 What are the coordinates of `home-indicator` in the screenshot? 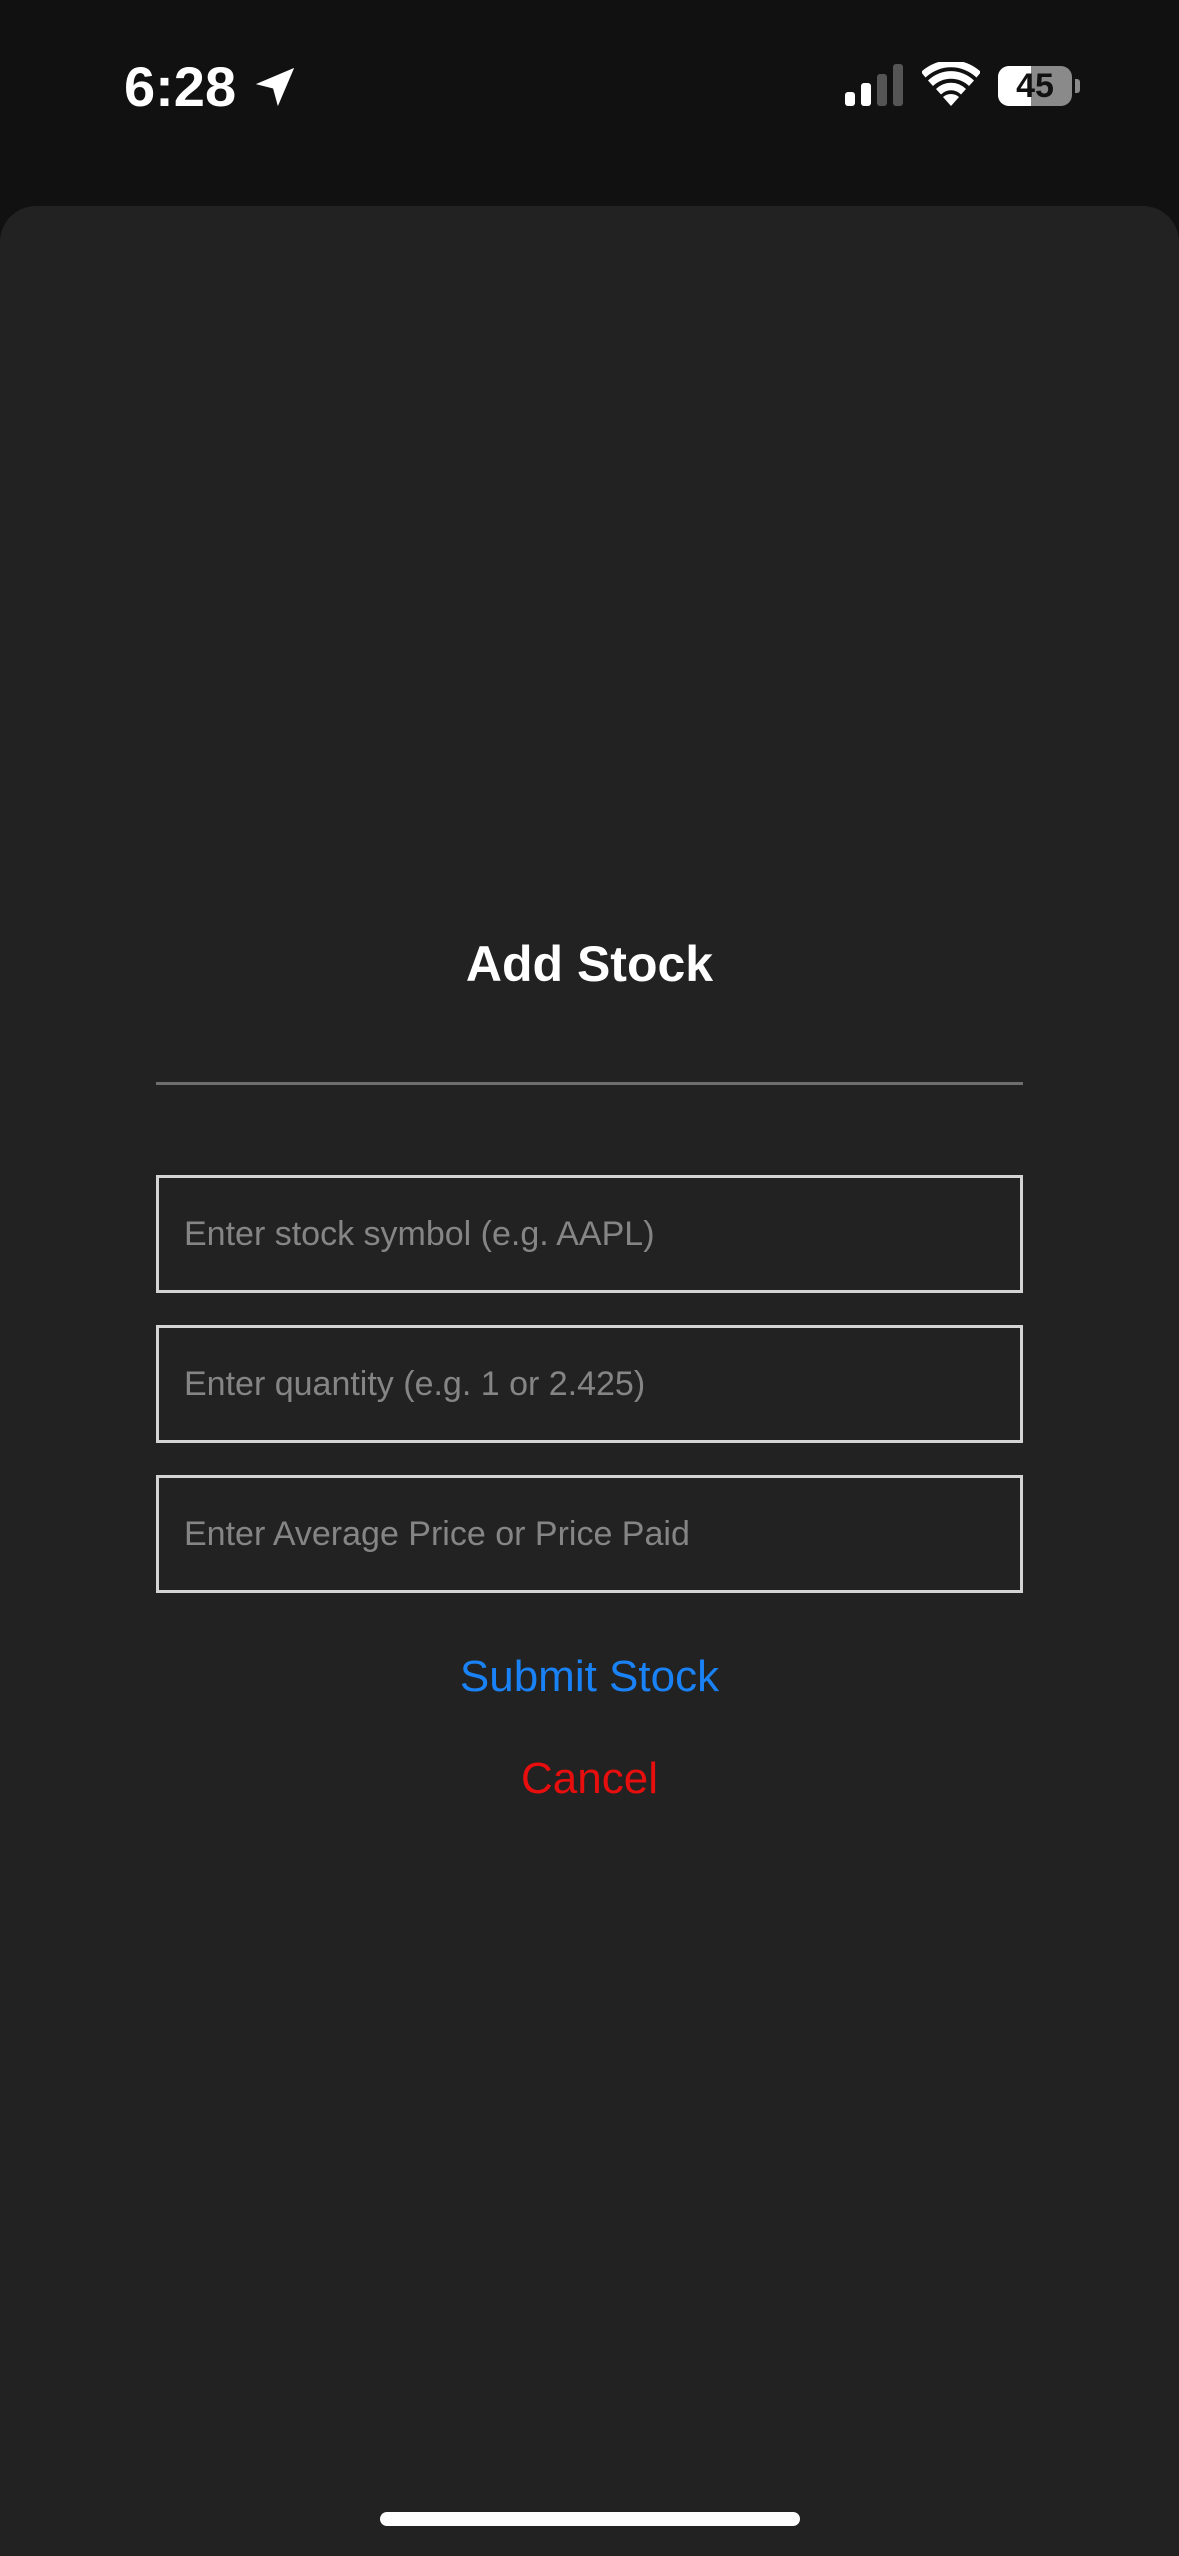 It's located at (590, 2519).